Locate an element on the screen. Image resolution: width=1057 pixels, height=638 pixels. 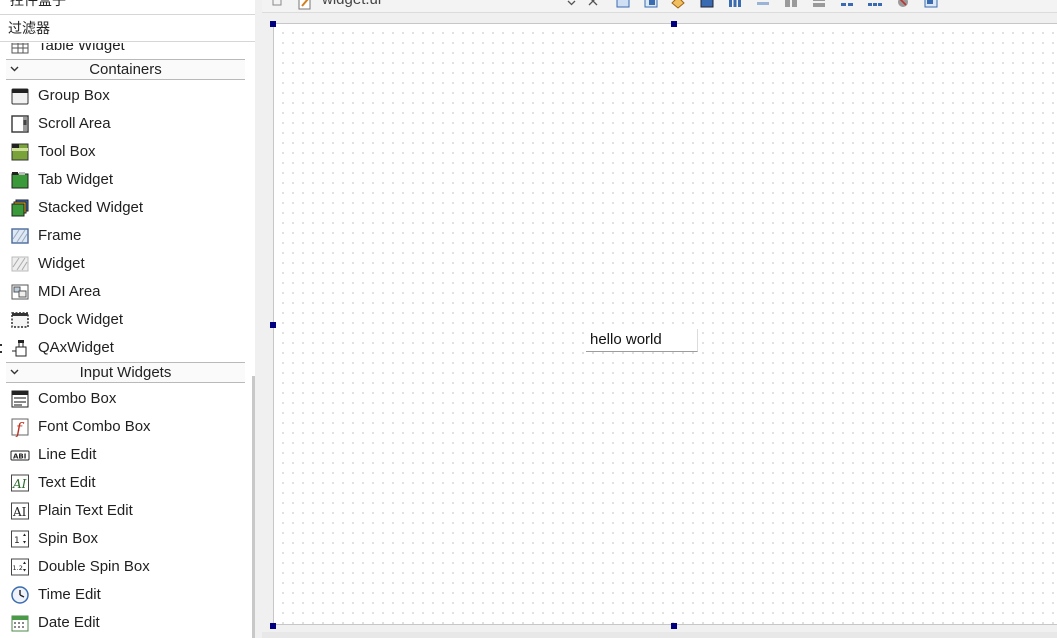
stacked-widget-icon is located at coordinates (20, 208).